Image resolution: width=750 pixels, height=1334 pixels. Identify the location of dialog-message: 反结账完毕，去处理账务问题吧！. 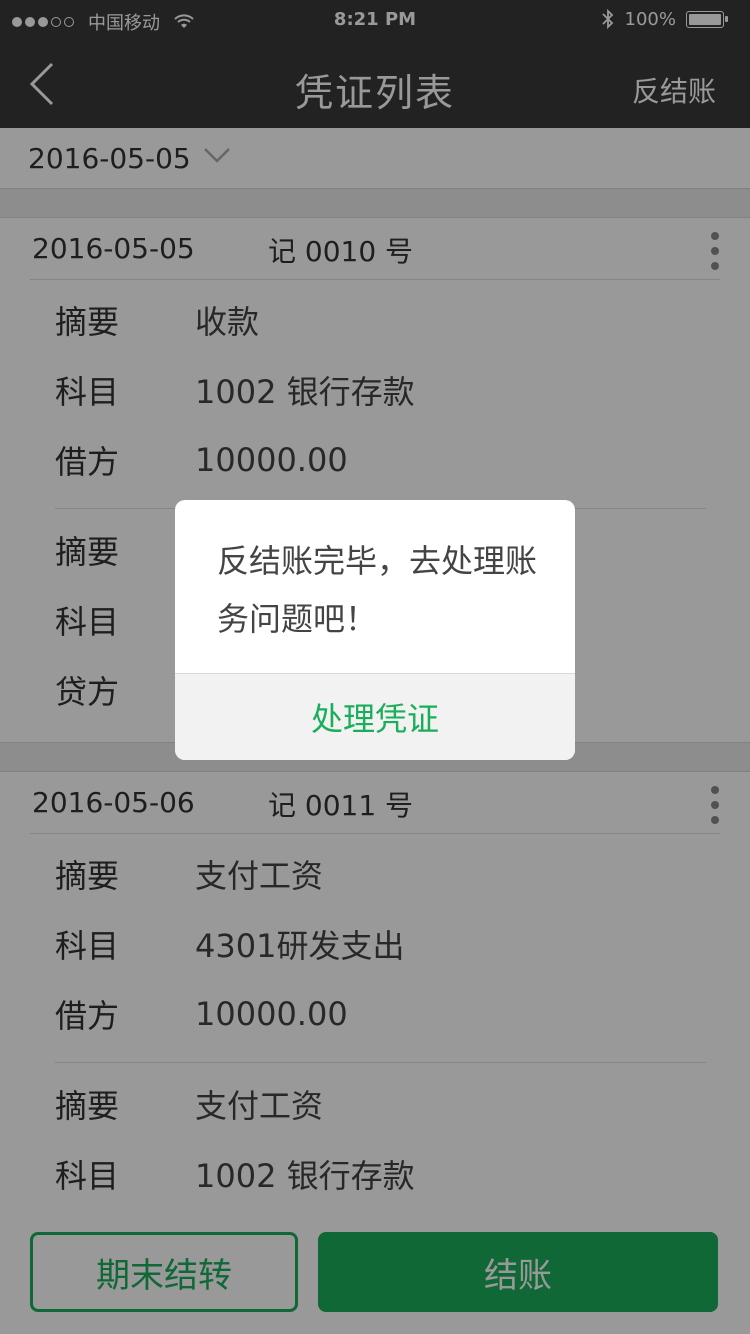
(377, 590).